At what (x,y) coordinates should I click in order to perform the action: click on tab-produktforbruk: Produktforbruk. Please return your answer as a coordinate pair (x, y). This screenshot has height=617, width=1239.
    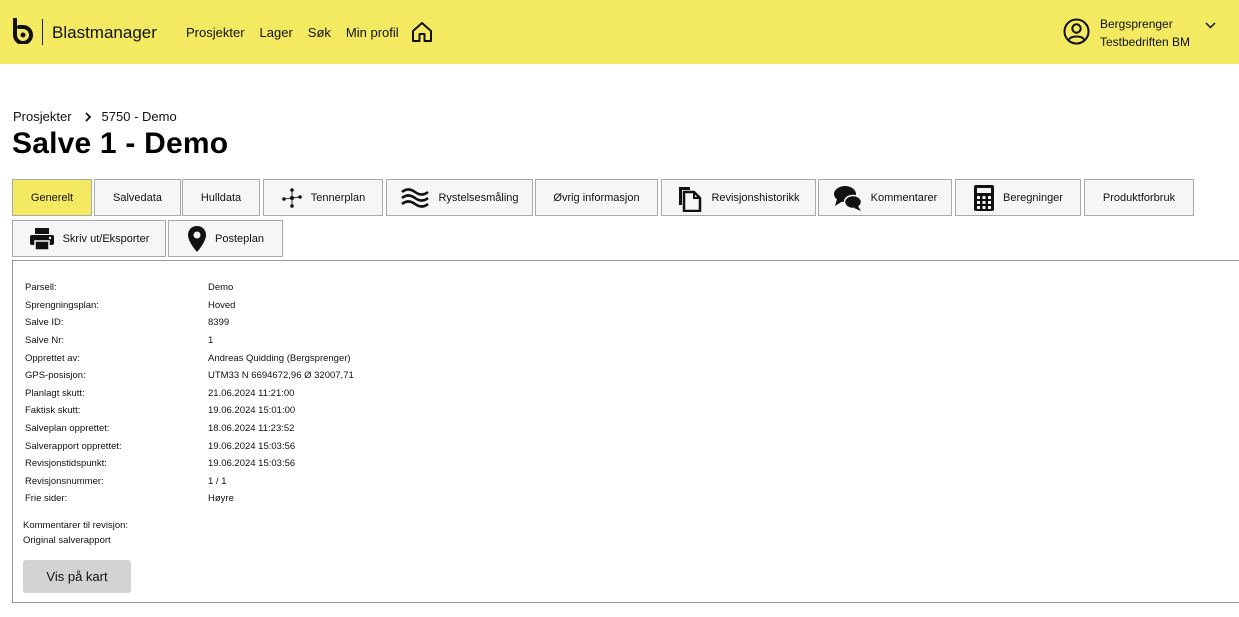
    Looking at the image, I should click on (1139, 197).